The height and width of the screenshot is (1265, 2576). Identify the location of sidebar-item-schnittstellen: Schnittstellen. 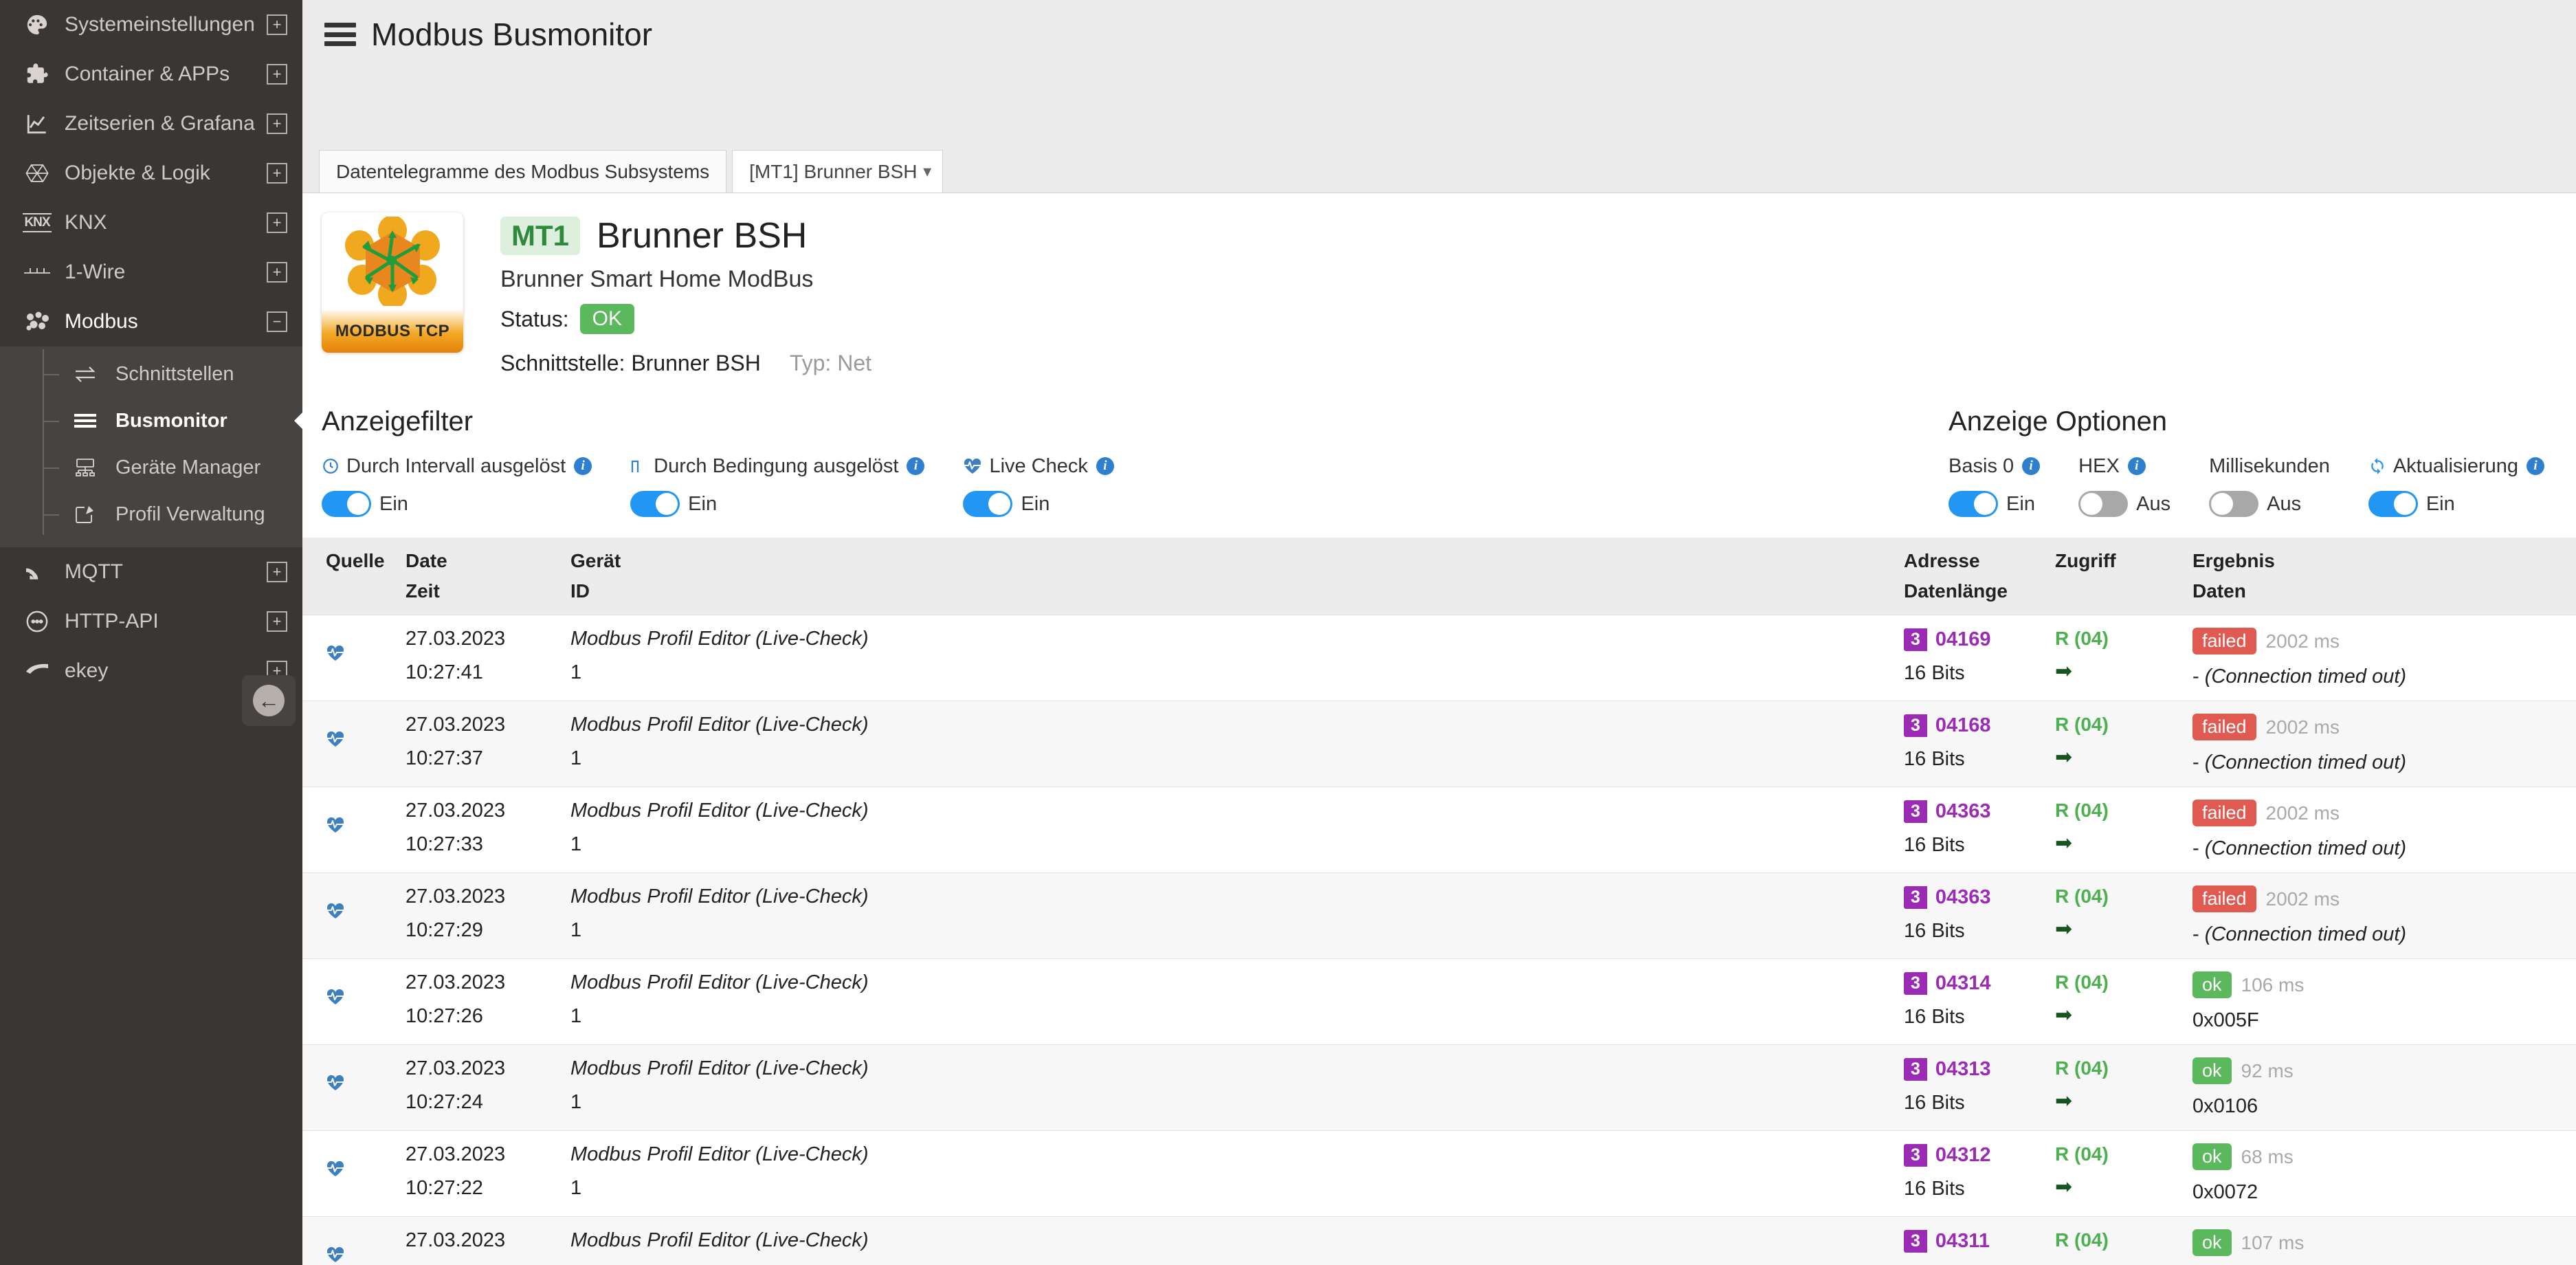
(151, 374).